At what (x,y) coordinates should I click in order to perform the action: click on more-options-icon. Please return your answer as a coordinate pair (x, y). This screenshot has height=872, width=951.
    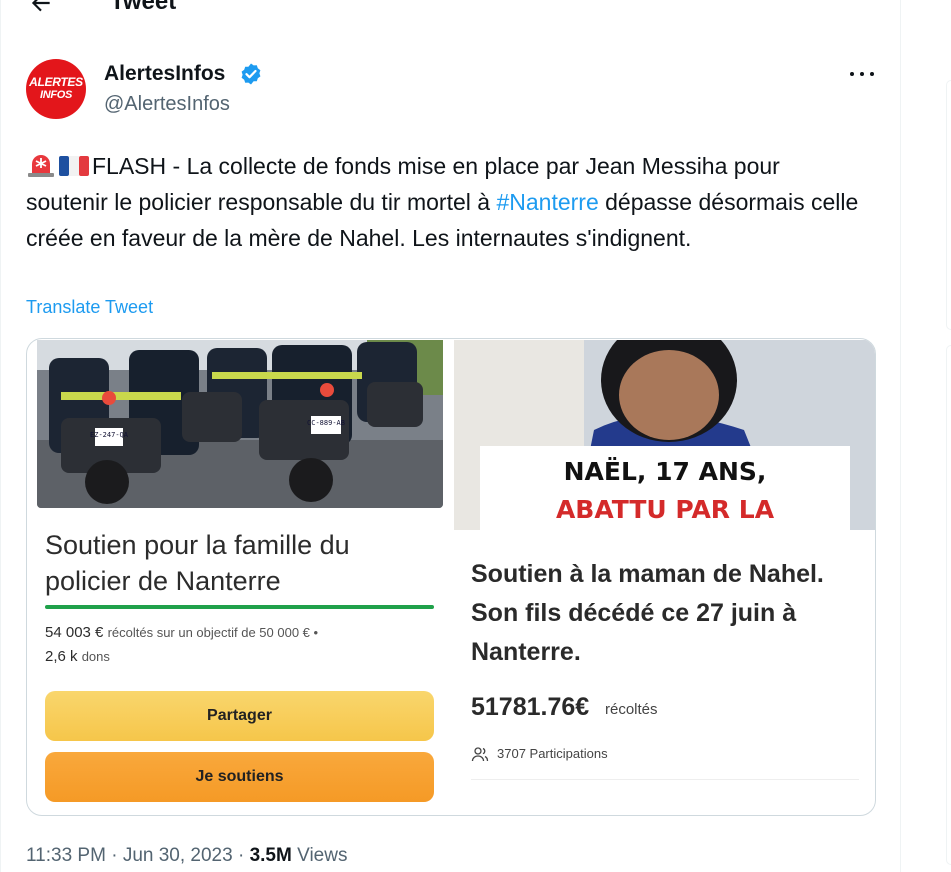
    Looking at the image, I should click on (862, 74).